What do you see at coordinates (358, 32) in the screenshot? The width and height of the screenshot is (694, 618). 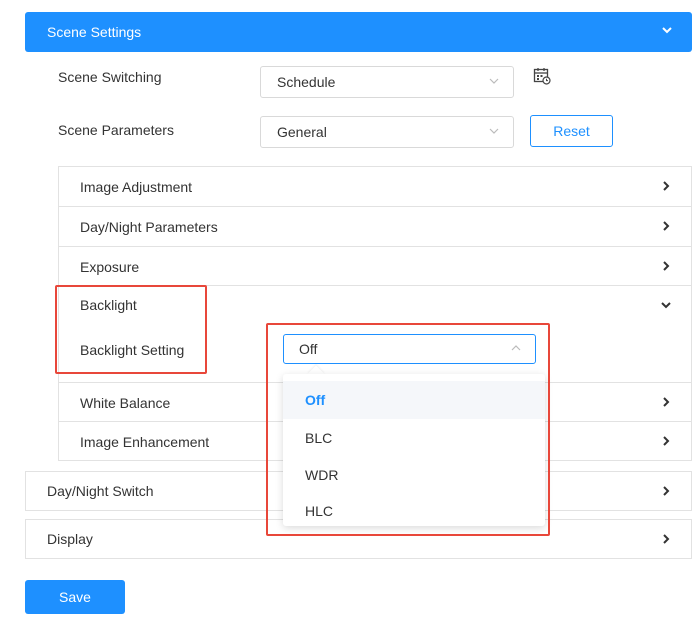 I see `scene-settings-header: Scene Settings` at bounding box center [358, 32].